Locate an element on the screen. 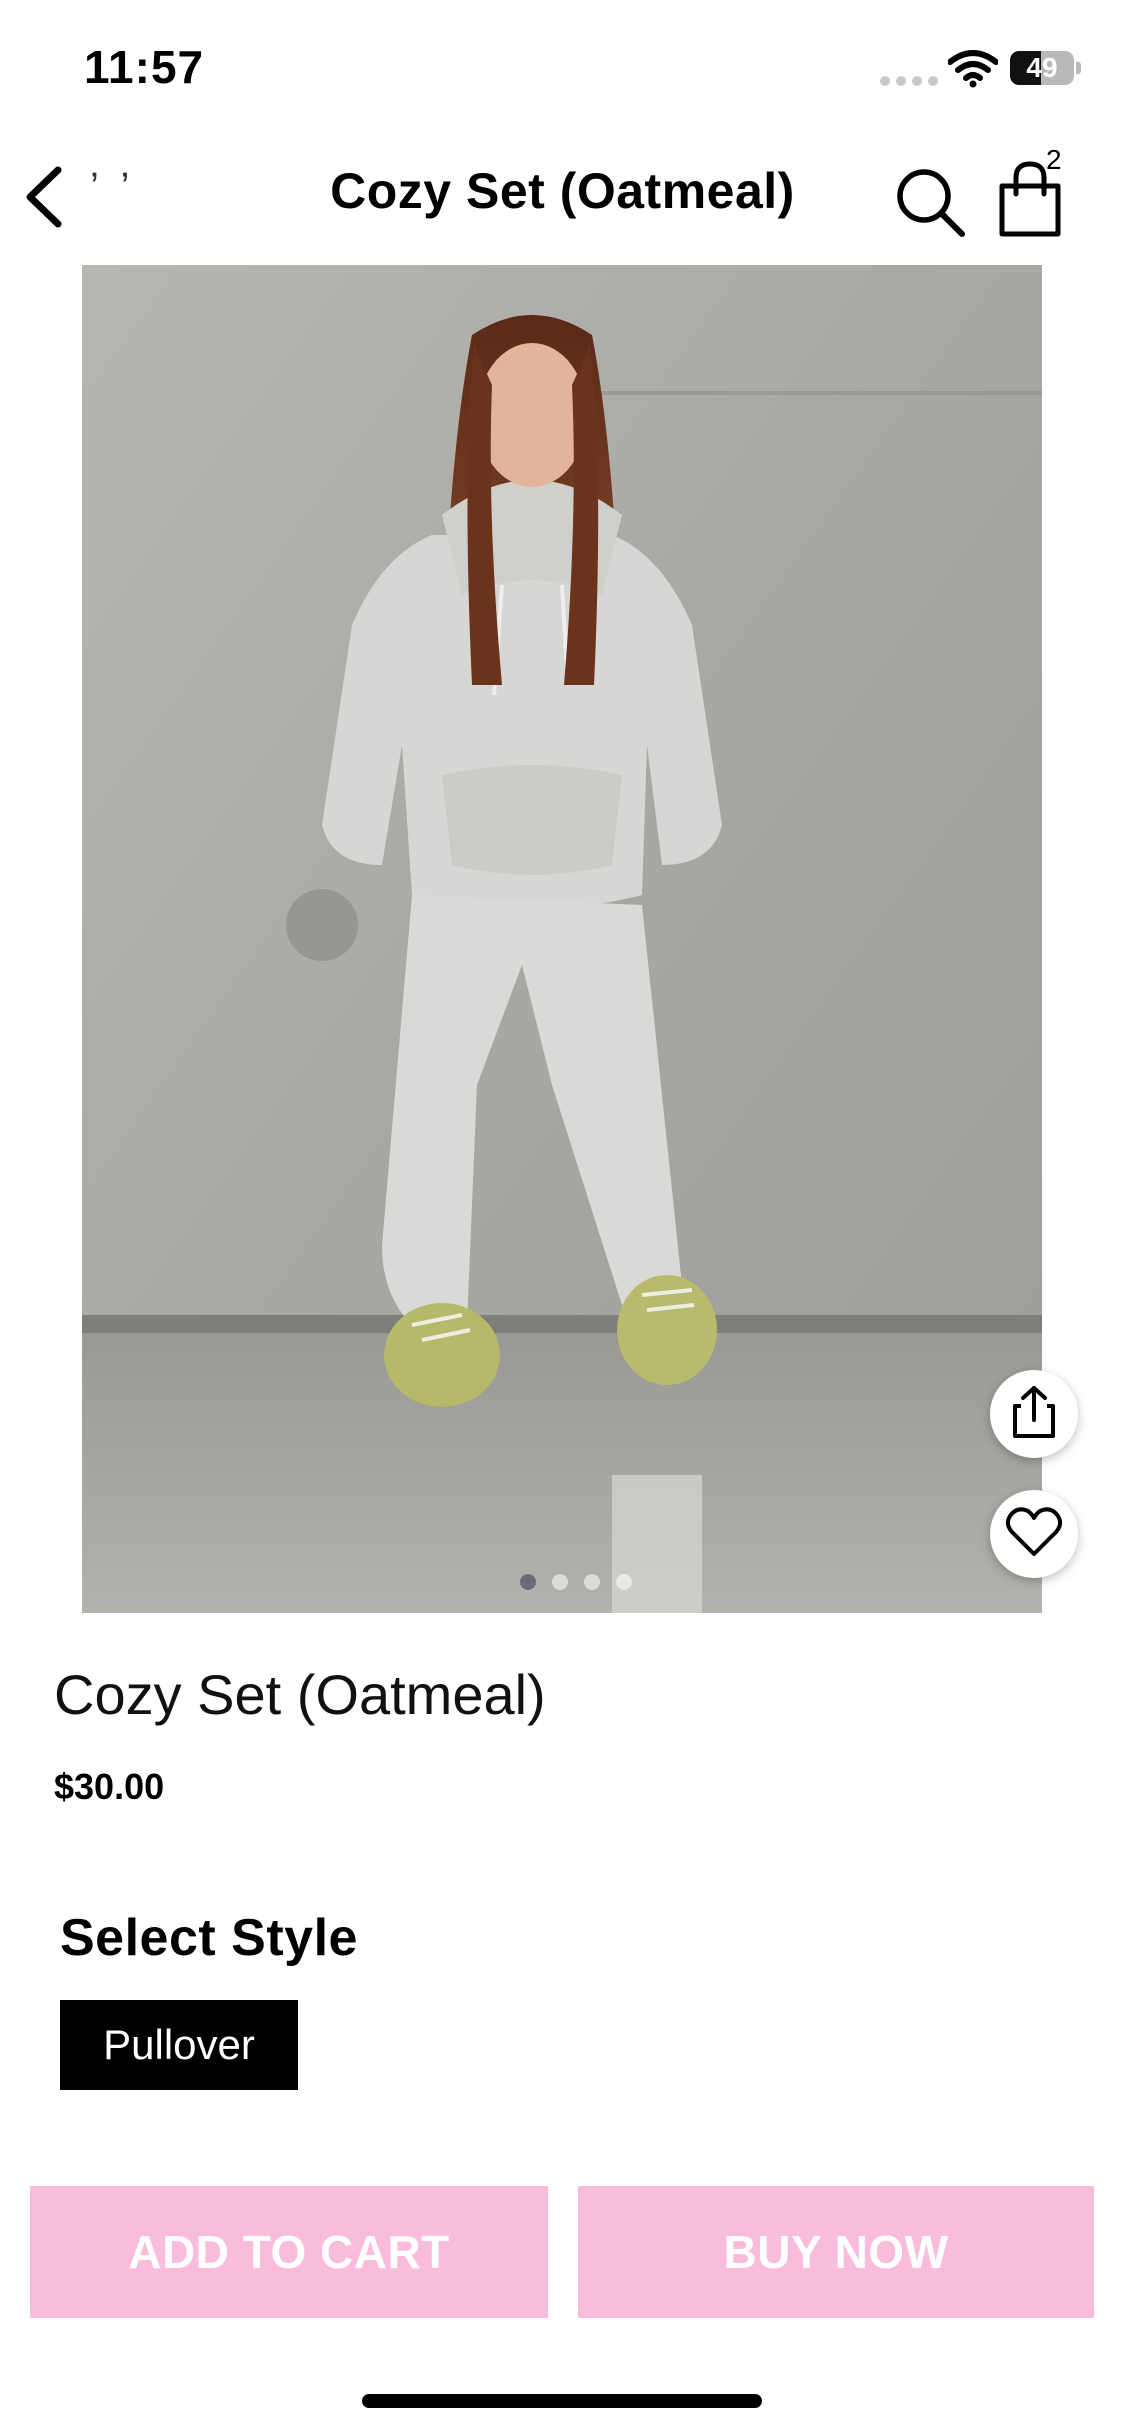 The image size is (1125, 2436). wifi-icon is located at coordinates (973, 71).